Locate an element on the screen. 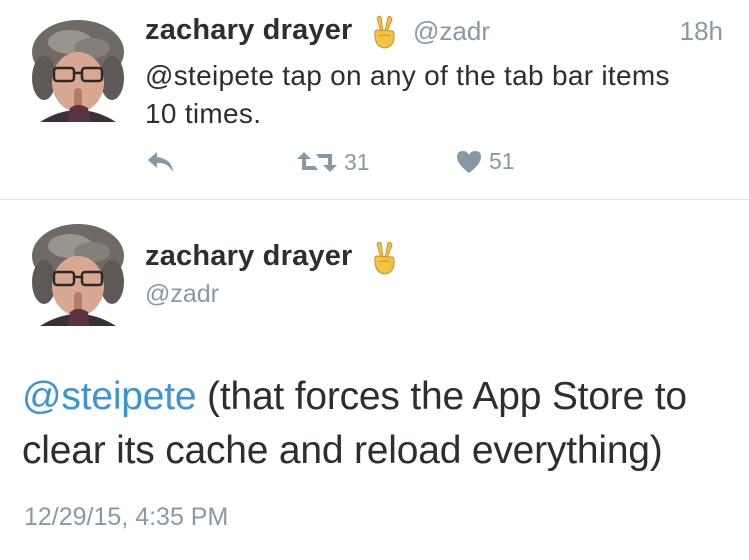  retweet-button: 31 is located at coordinates (333, 162).